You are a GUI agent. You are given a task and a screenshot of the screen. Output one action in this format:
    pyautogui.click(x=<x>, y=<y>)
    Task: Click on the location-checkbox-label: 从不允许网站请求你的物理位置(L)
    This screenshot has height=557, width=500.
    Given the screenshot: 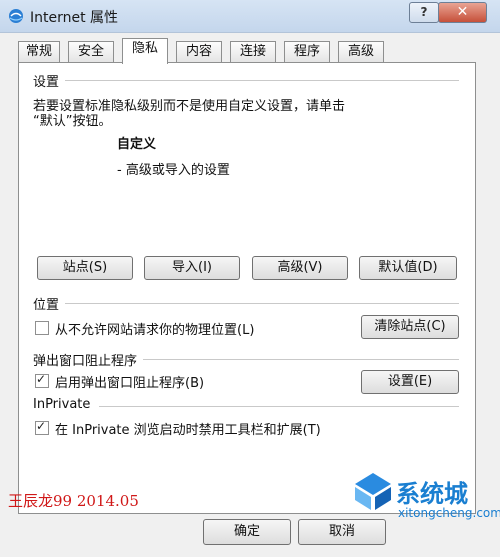 What is the action you would take?
    pyautogui.click(x=155, y=330)
    